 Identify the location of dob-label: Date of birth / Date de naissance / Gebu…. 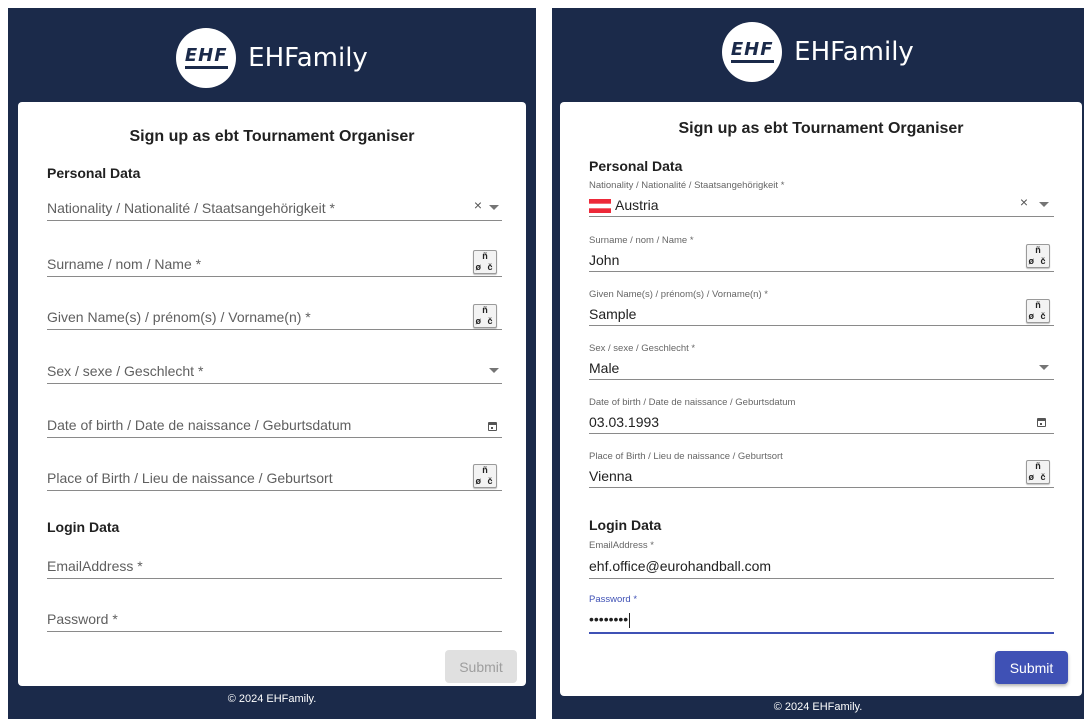
(692, 402).